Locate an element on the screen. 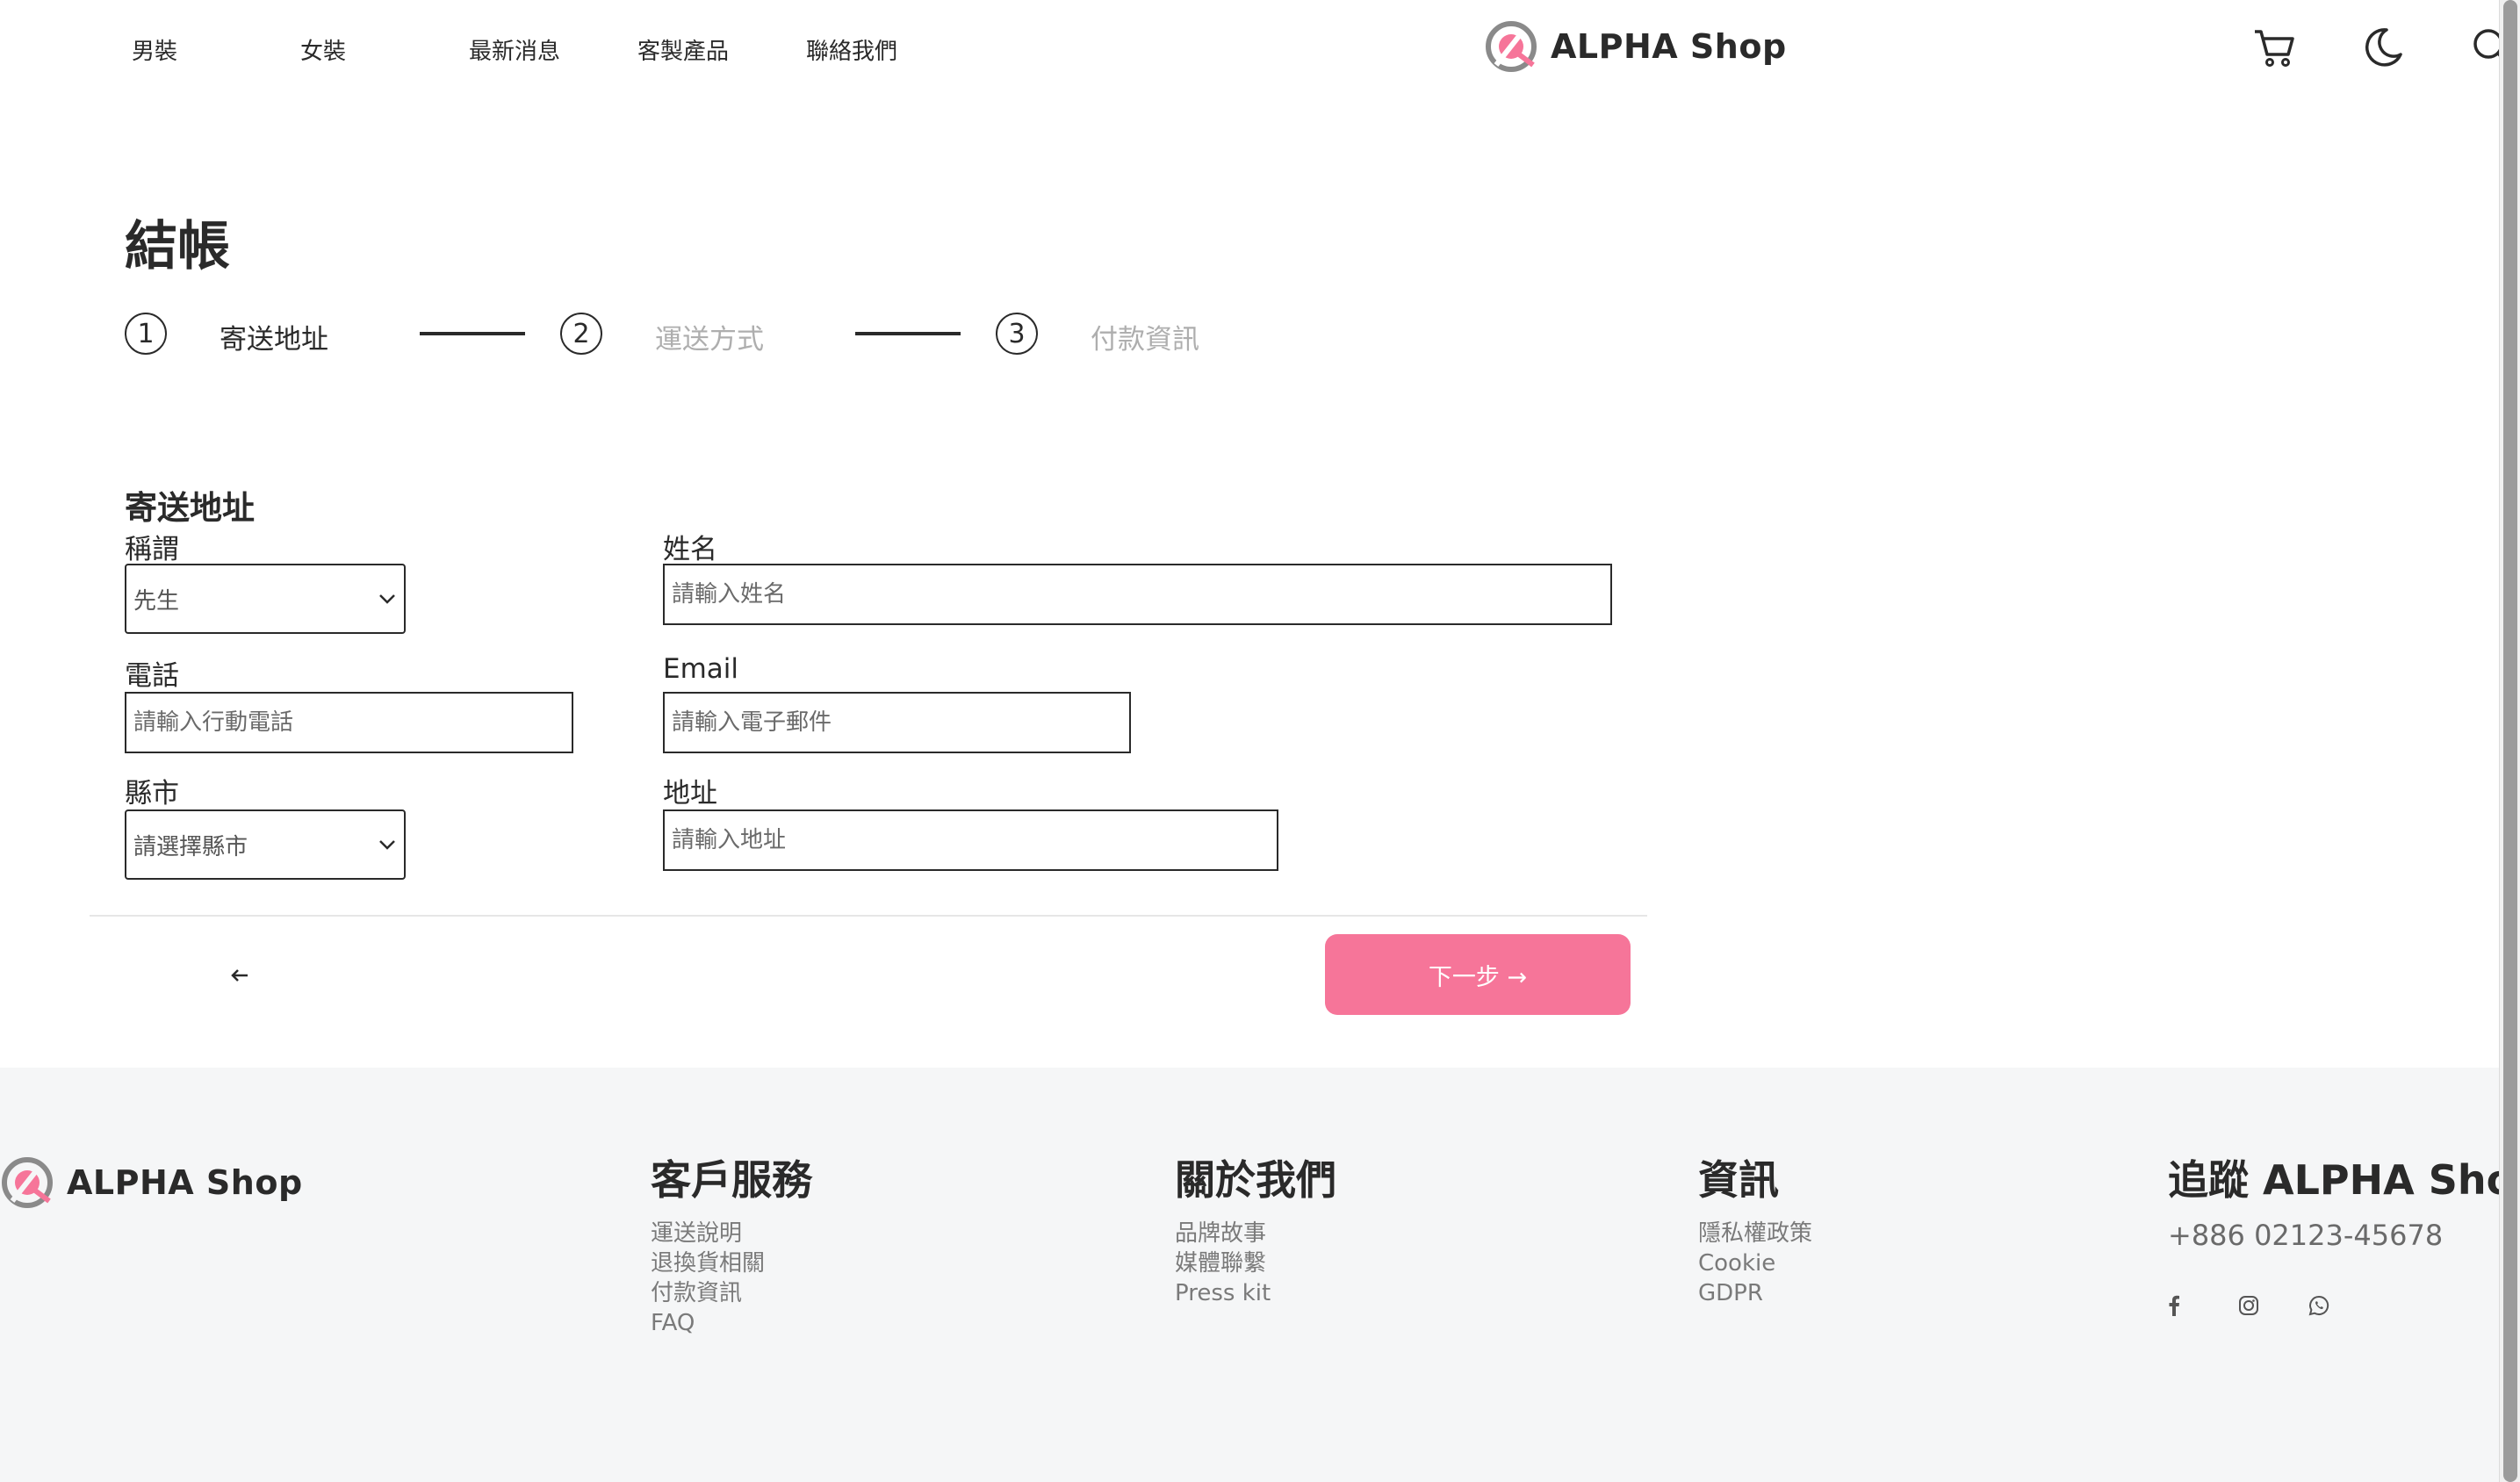  address-label: 地址 is located at coordinates (690, 794).